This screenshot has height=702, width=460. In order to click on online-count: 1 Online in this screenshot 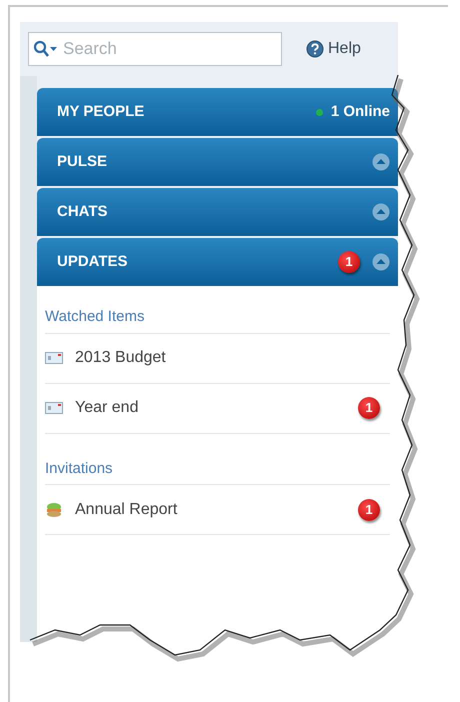, I will do `click(360, 112)`.